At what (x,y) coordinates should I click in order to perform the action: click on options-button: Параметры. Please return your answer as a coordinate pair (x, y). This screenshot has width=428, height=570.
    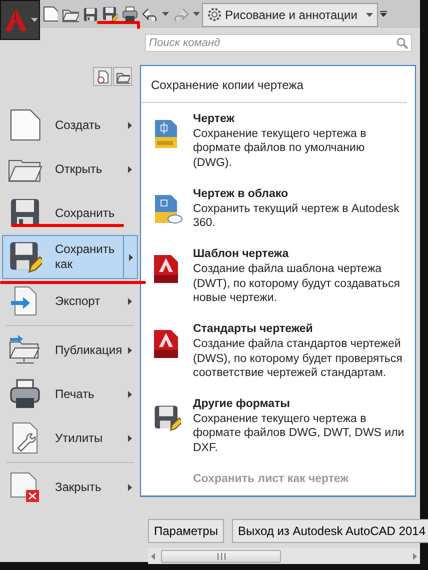
    Looking at the image, I should click on (186, 531).